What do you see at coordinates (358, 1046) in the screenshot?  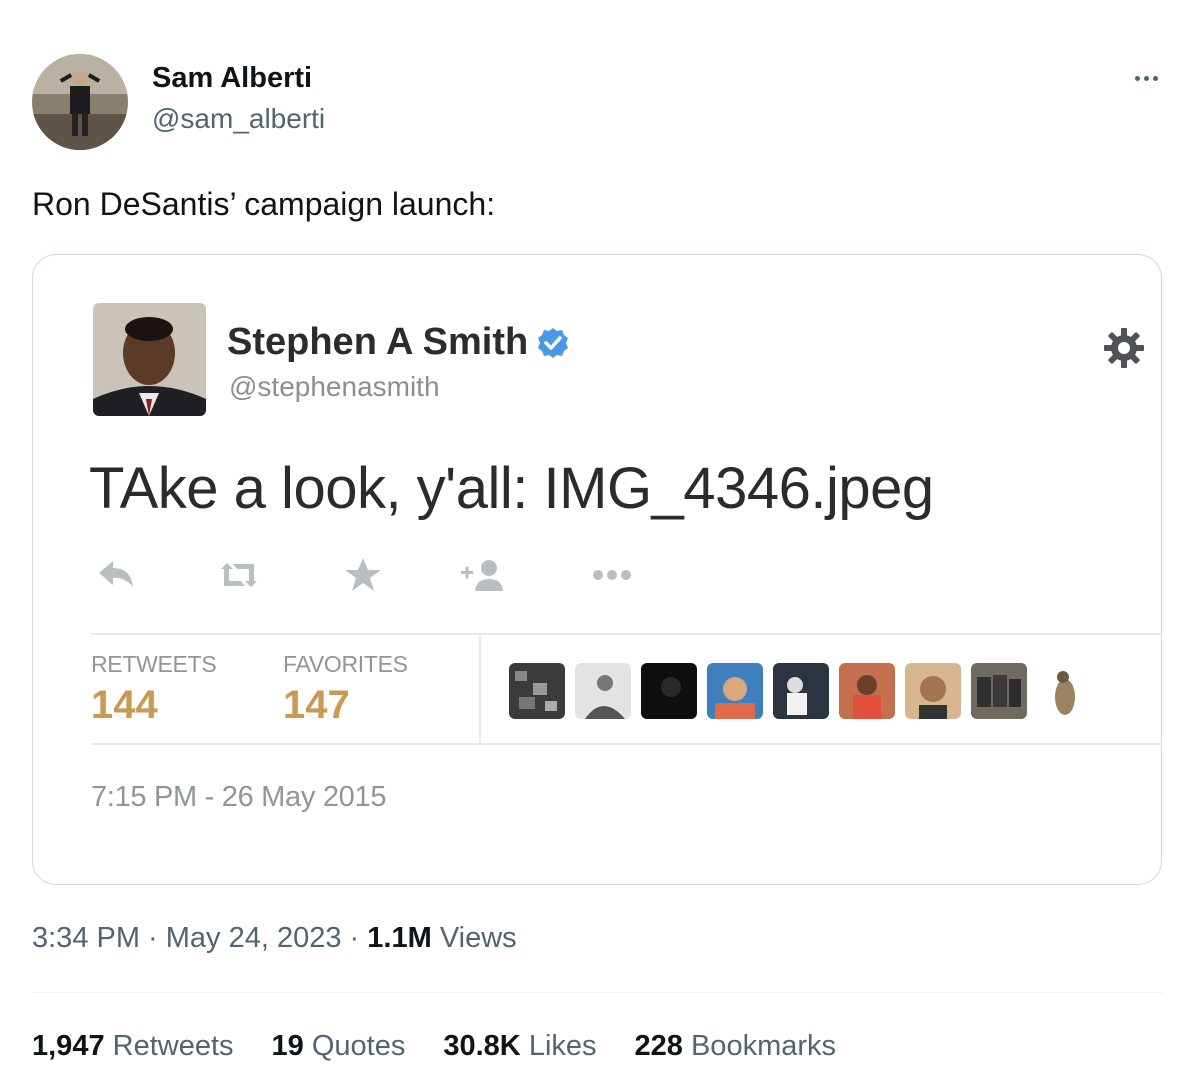 I see `quotes-stat-label: Quotes` at bounding box center [358, 1046].